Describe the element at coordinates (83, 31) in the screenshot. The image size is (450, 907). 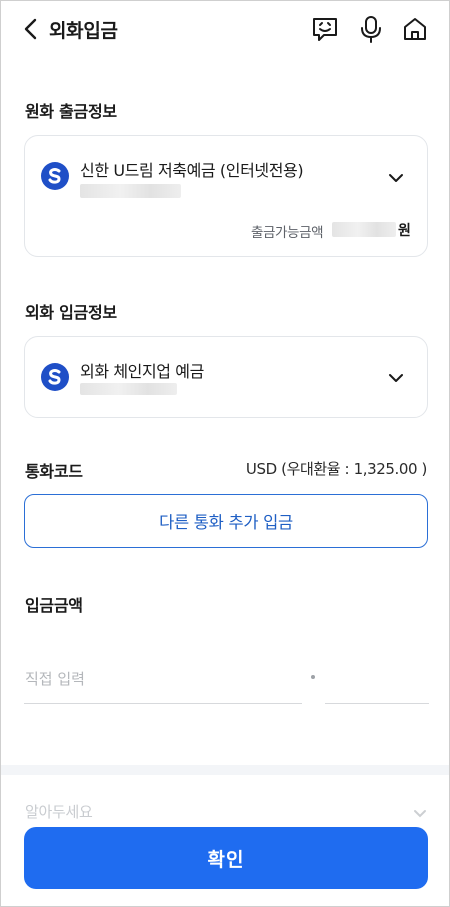
I see `page-title: 외화입금` at that location.